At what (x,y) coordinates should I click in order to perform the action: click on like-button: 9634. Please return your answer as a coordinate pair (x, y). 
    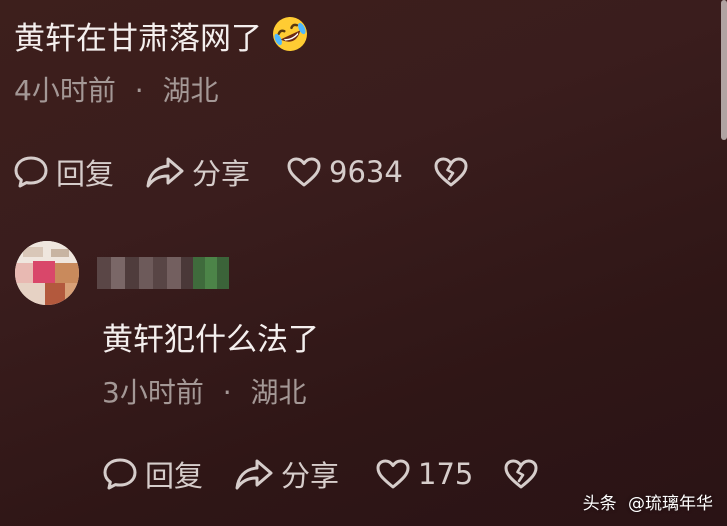
    Looking at the image, I should click on (344, 172).